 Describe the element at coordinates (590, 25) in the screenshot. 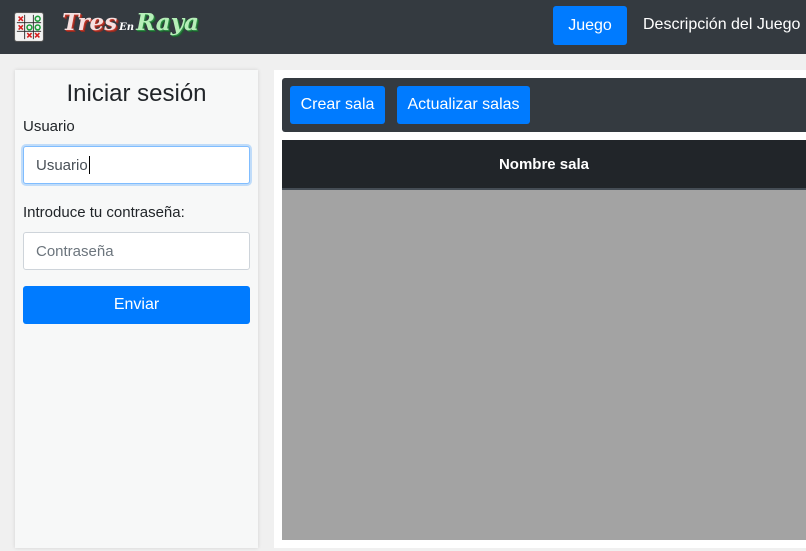

I see `nav-juego-button: Juego` at that location.